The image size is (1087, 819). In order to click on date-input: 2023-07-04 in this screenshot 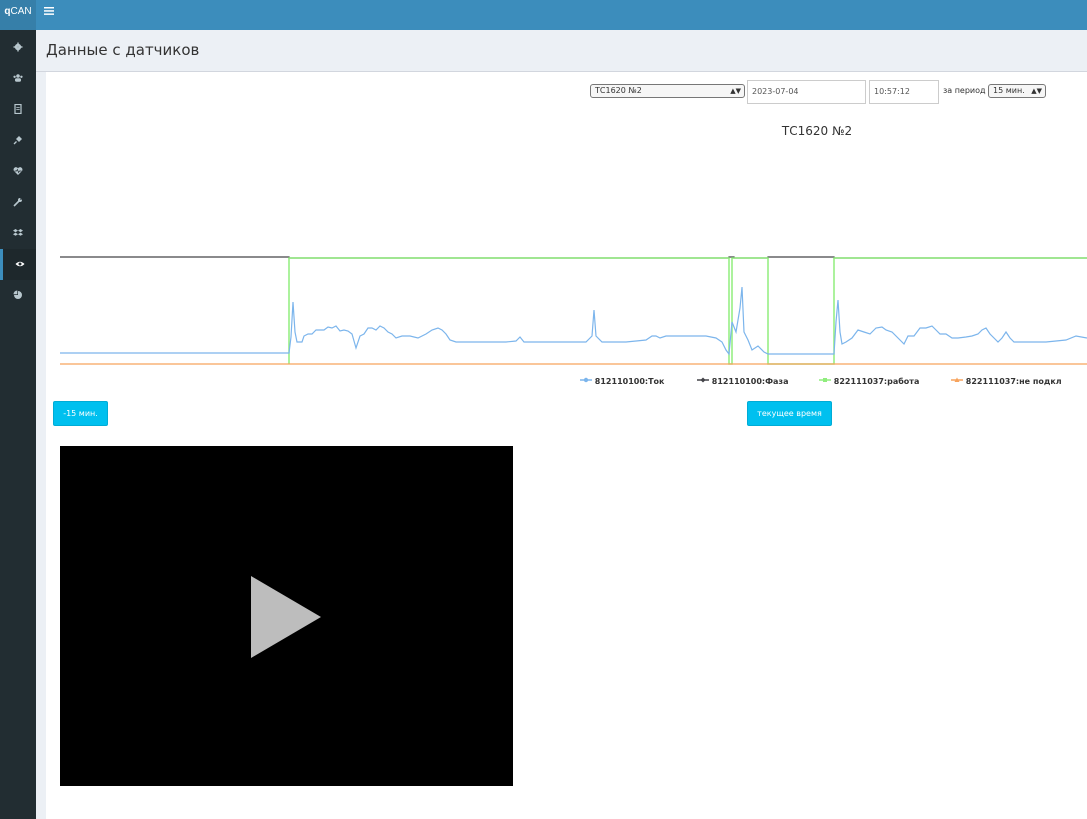, I will do `click(806, 92)`.